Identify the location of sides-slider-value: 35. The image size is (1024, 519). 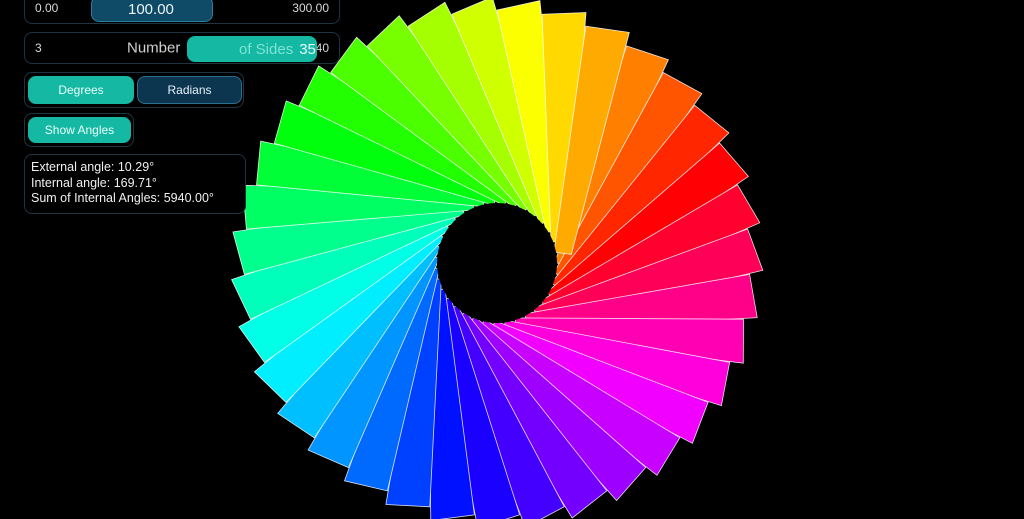
(307, 49).